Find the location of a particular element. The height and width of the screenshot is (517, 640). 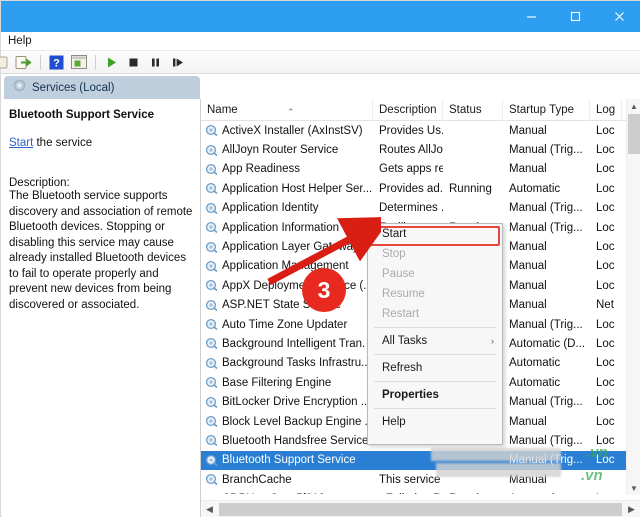

service-name-label: ActiveX Installer (AxInstSV) is located at coordinates (292, 130).